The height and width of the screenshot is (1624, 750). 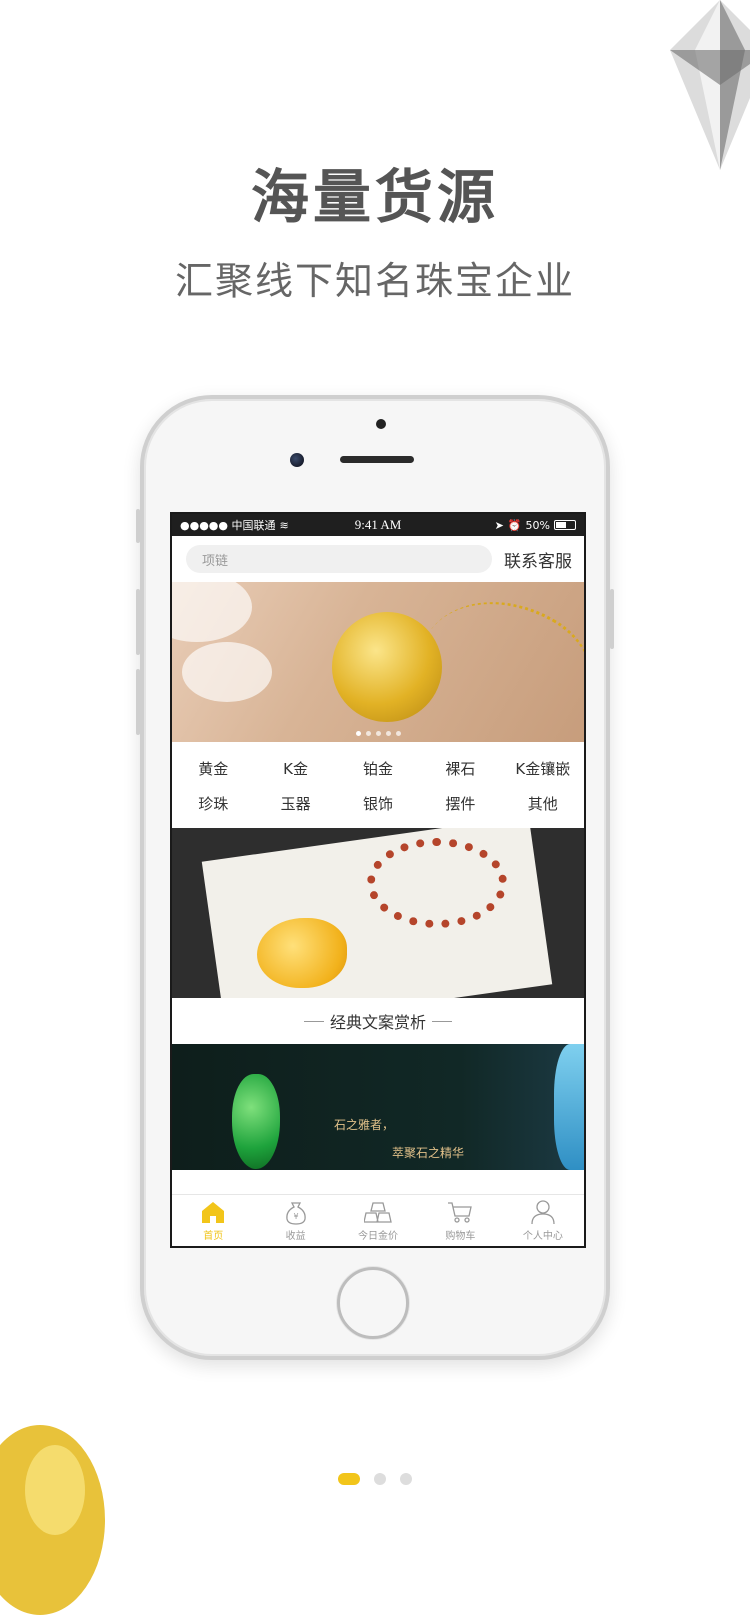 What do you see at coordinates (460, 803) in the screenshot?
I see `category-ornament: 摆件` at bounding box center [460, 803].